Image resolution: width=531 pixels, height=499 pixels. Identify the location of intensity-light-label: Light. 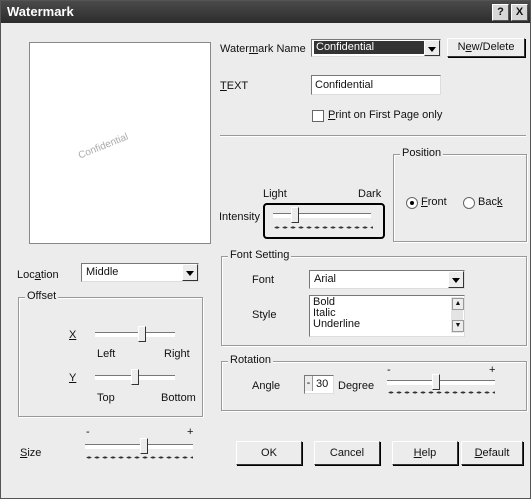
(275, 194).